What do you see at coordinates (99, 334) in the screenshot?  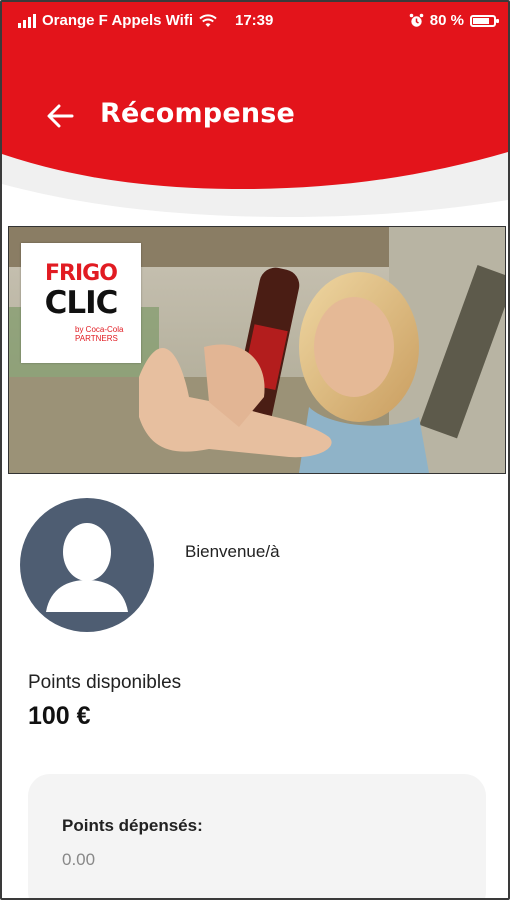 I see `logo-subtitle: by Coca-Cola PARTNERS` at bounding box center [99, 334].